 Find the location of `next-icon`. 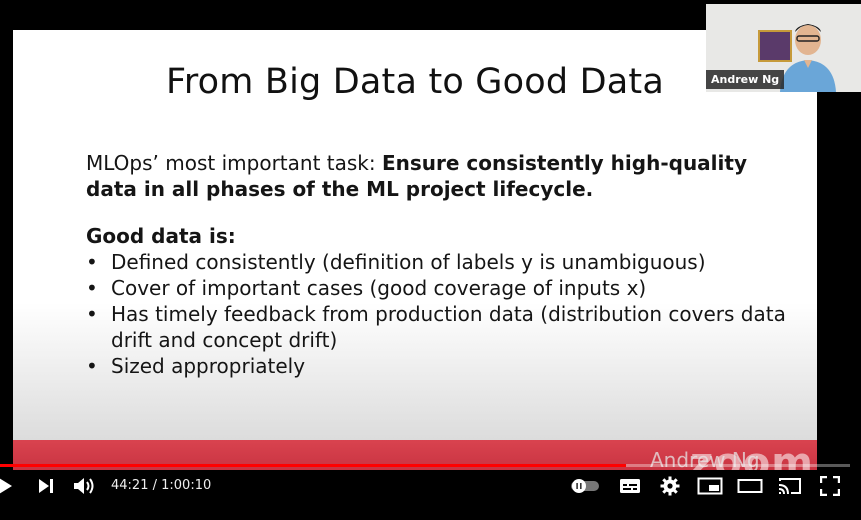

next-icon is located at coordinates (46, 486).